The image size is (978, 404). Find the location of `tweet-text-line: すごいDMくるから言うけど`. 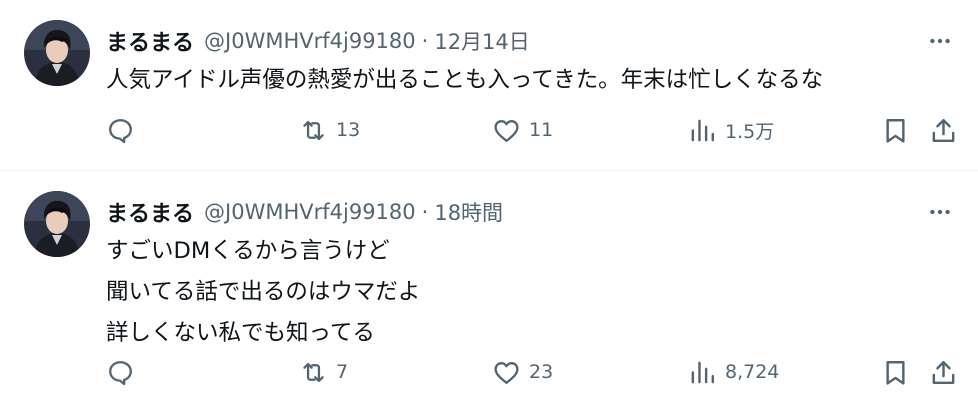

tweet-text-line: すごいDMくるから言うけど is located at coordinates (248, 251).